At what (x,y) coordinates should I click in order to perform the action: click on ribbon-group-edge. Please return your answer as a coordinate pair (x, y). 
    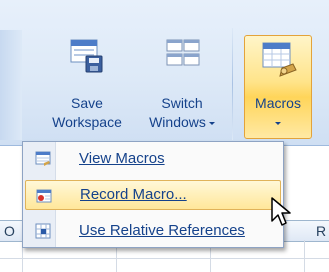
    Looking at the image, I should click on (11, 85).